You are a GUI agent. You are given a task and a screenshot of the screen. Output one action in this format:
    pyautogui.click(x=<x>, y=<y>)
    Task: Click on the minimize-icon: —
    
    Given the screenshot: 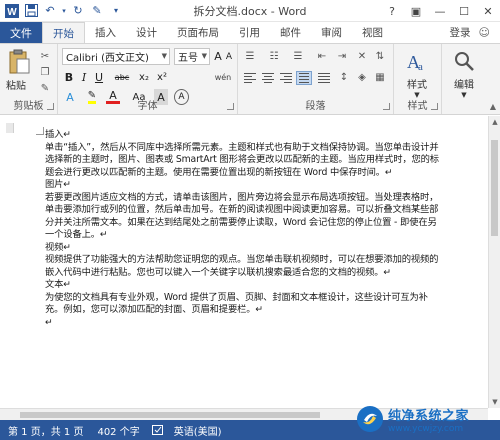 What is the action you would take?
    pyautogui.click(x=440, y=11)
    